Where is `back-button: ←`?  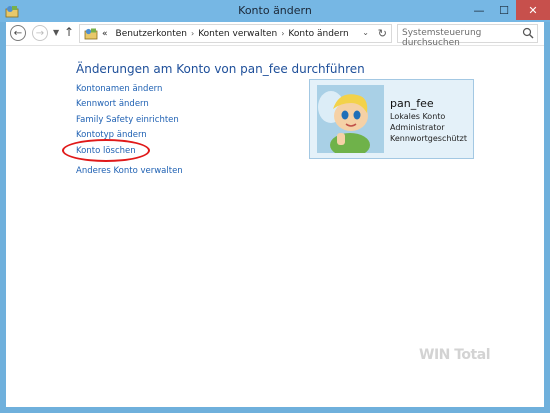 back-button: ← is located at coordinates (18, 33).